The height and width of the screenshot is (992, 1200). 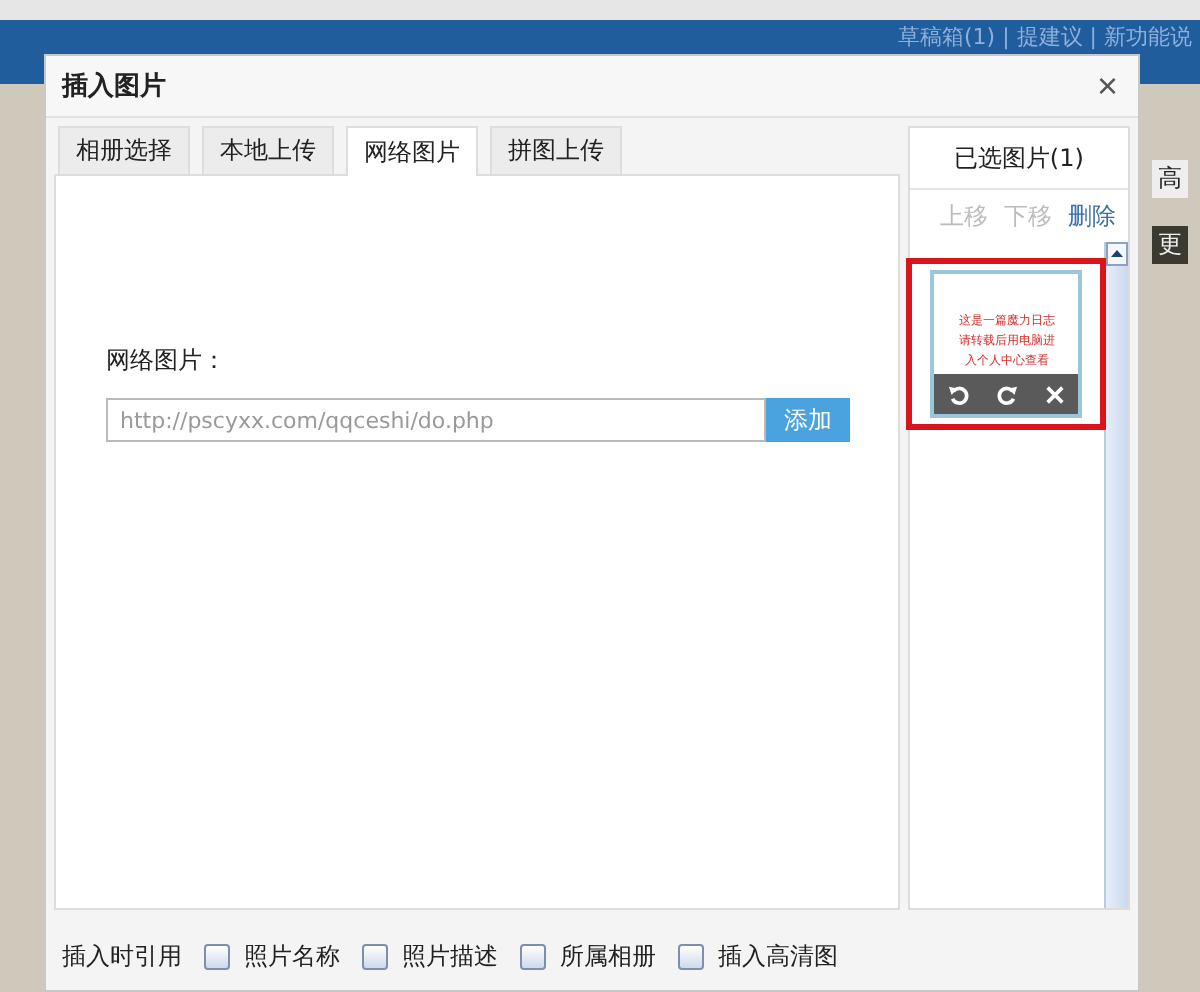 What do you see at coordinates (124, 150) in the screenshot?
I see `tab: 相册选择` at bounding box center [124, 150].